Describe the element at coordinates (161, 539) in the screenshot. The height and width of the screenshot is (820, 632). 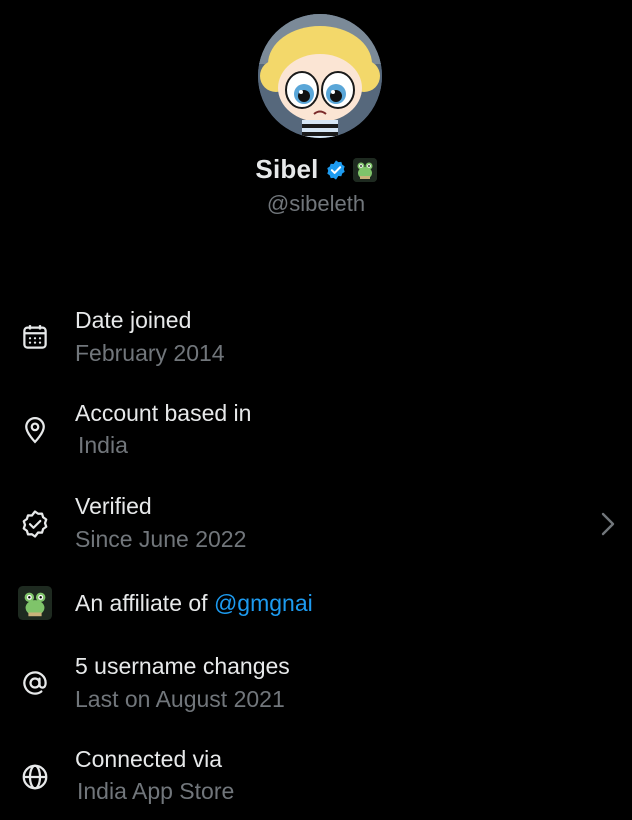
I see `verified-value: Since June 2022` at that location.